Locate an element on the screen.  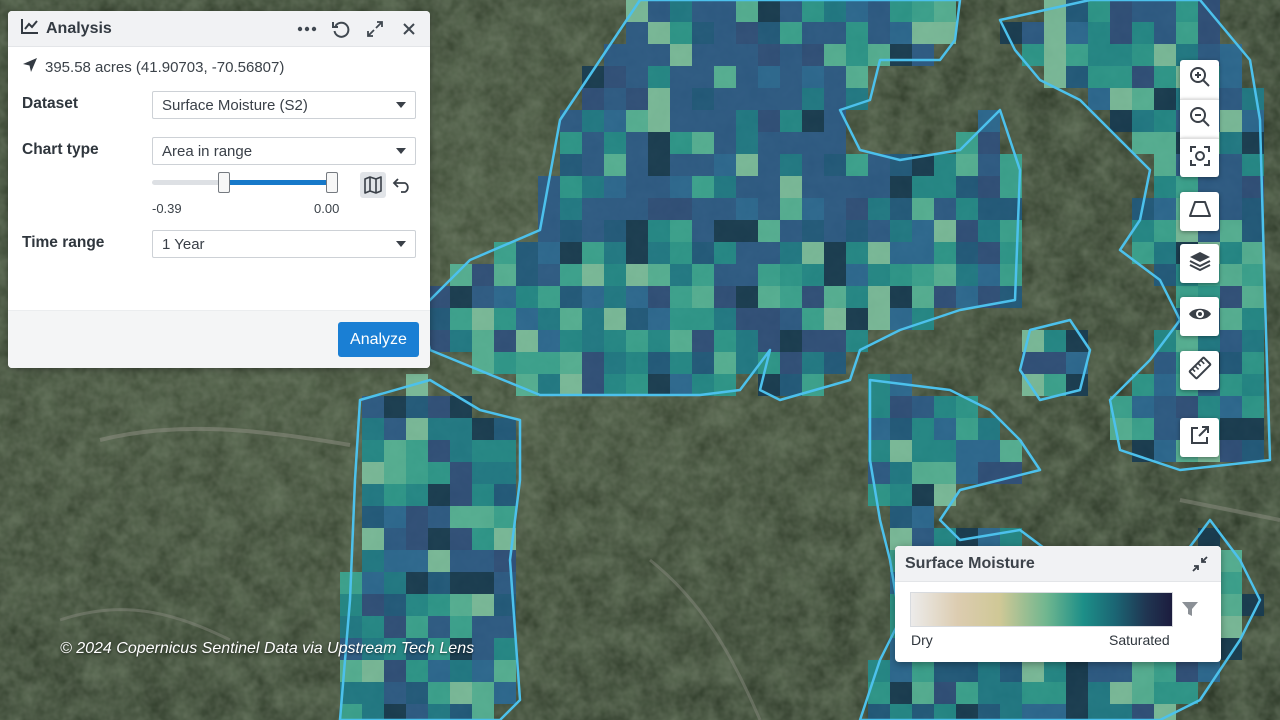
more-options-icon is located at coordinates (307, 29).